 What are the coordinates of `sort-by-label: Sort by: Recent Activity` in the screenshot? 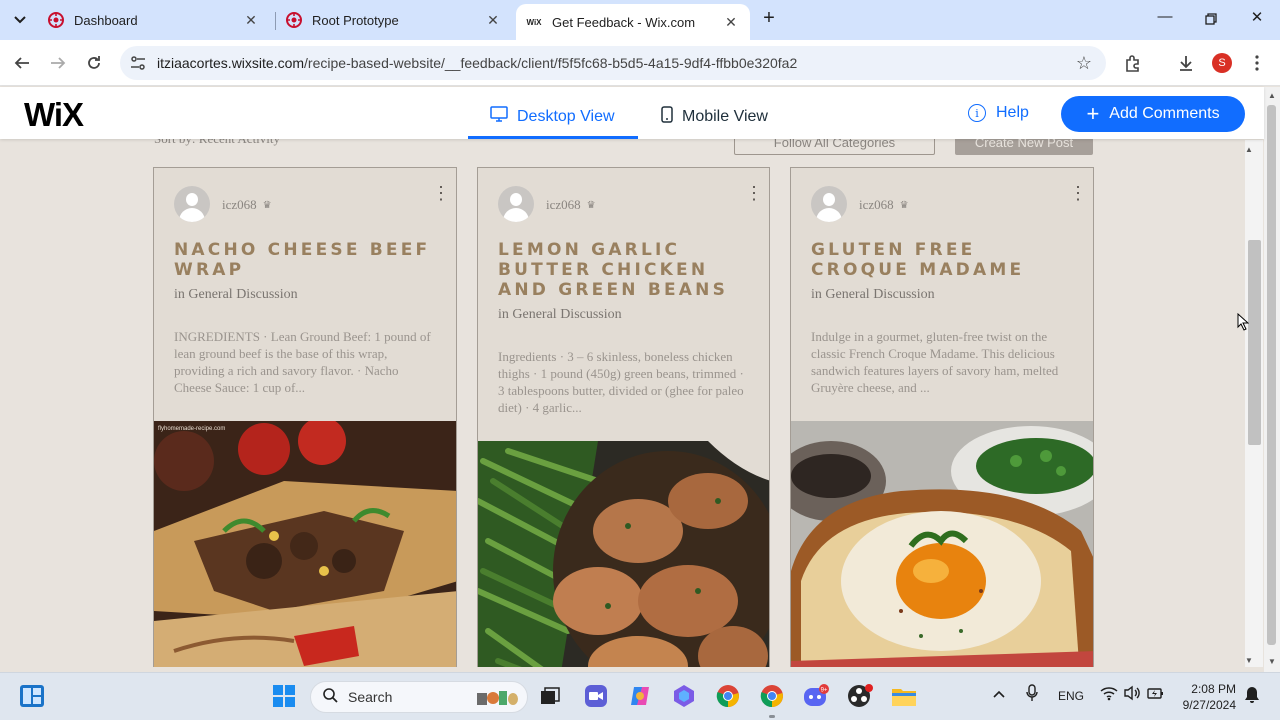 It's located at (217, 143).